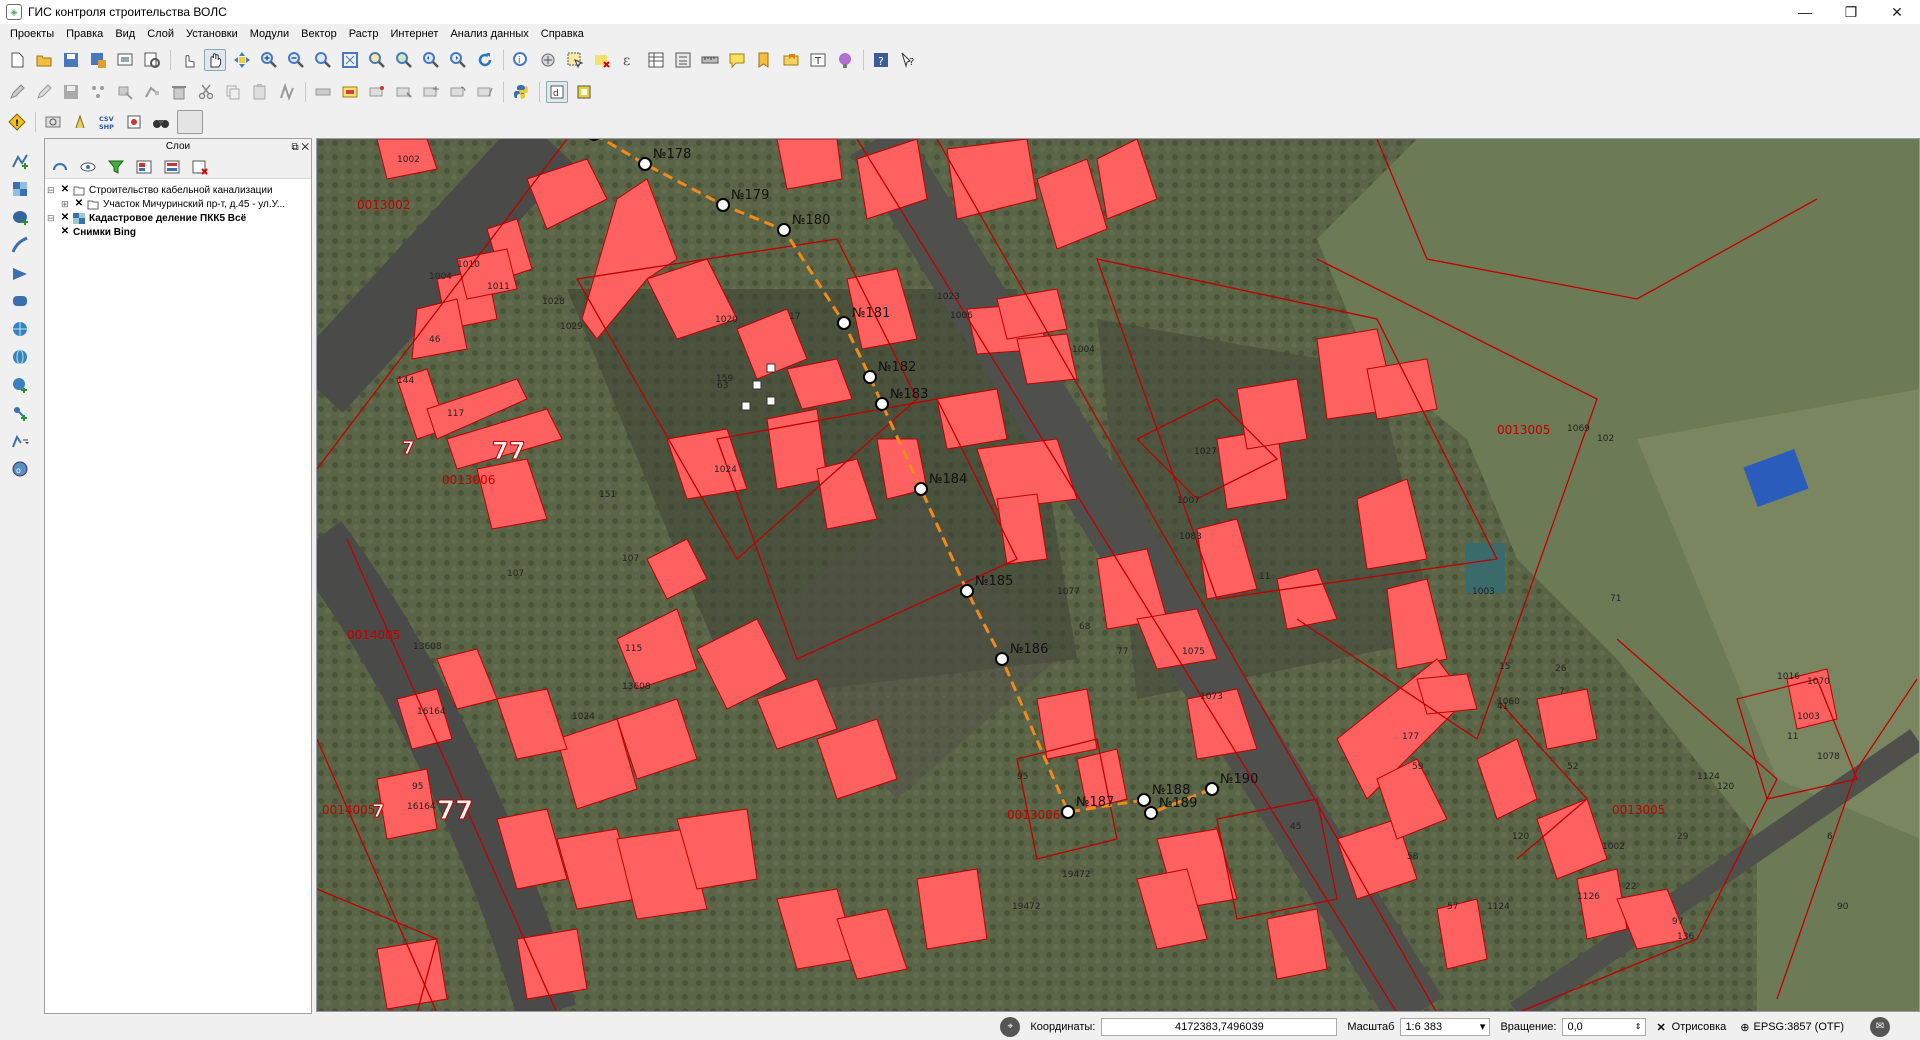 Image resolution: width=1920 pixels, height=1040 pixels. Describe the element at coordinates (350, 60) in the screenshot. I see `zoom-full-icon` at that location.